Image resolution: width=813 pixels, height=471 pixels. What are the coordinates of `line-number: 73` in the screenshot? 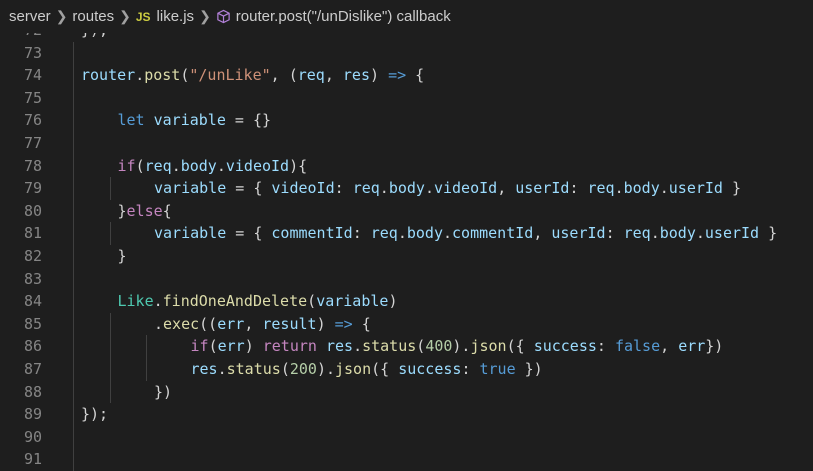 It's located at (32, 52).